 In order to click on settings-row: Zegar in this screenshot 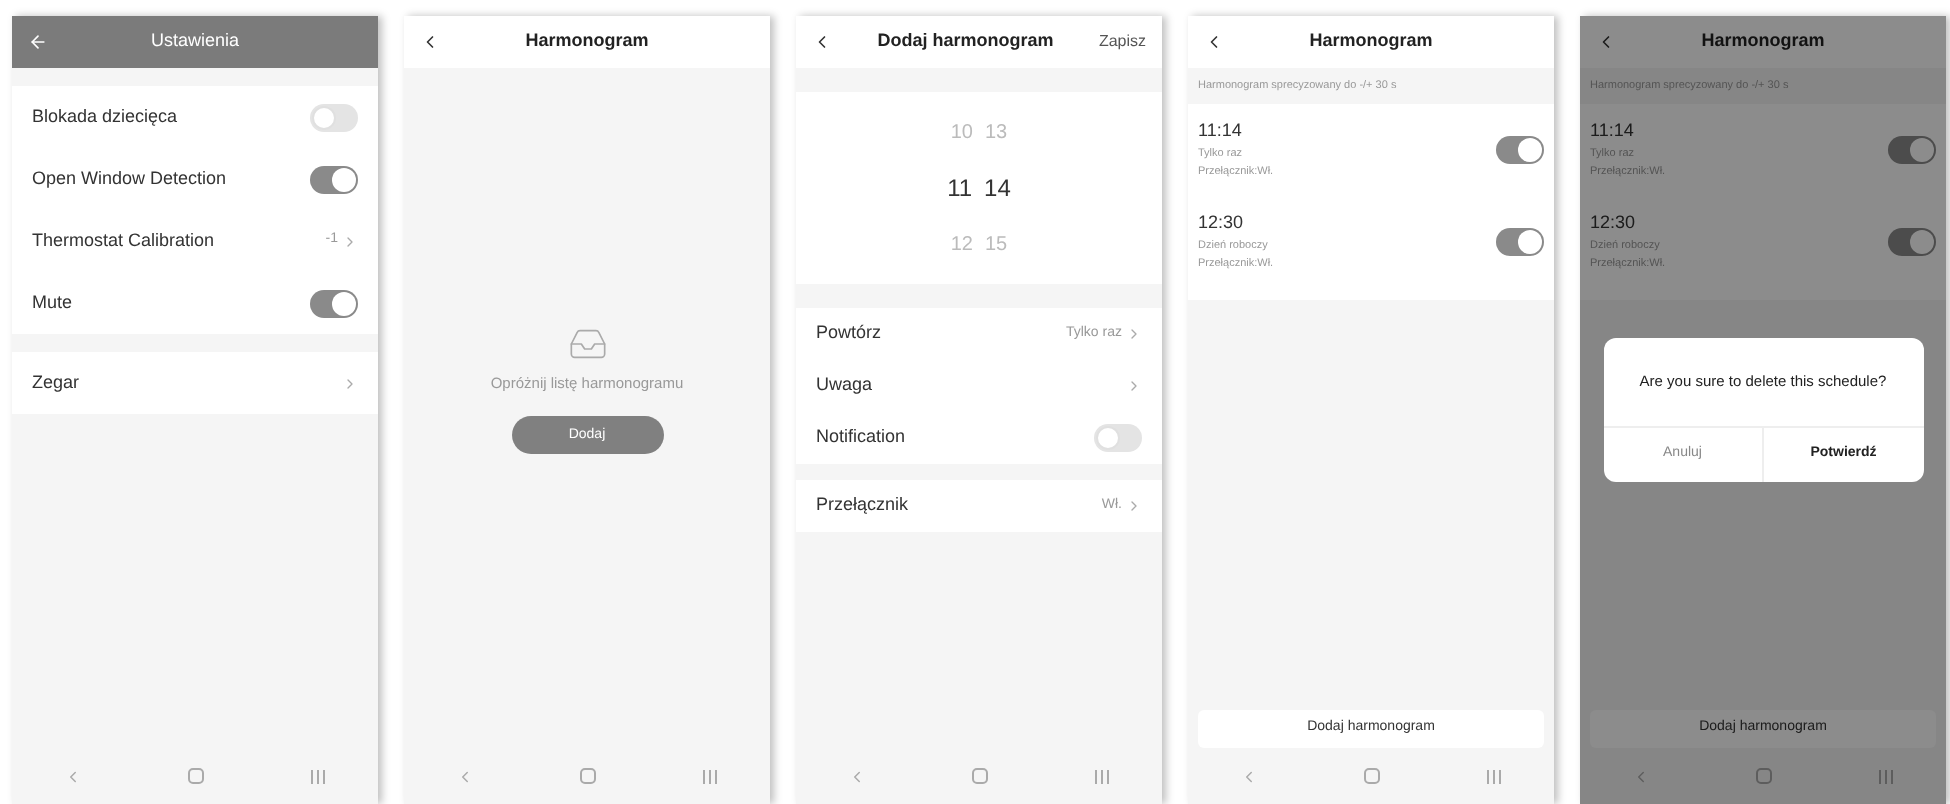, I will do `click(195, 383)`.